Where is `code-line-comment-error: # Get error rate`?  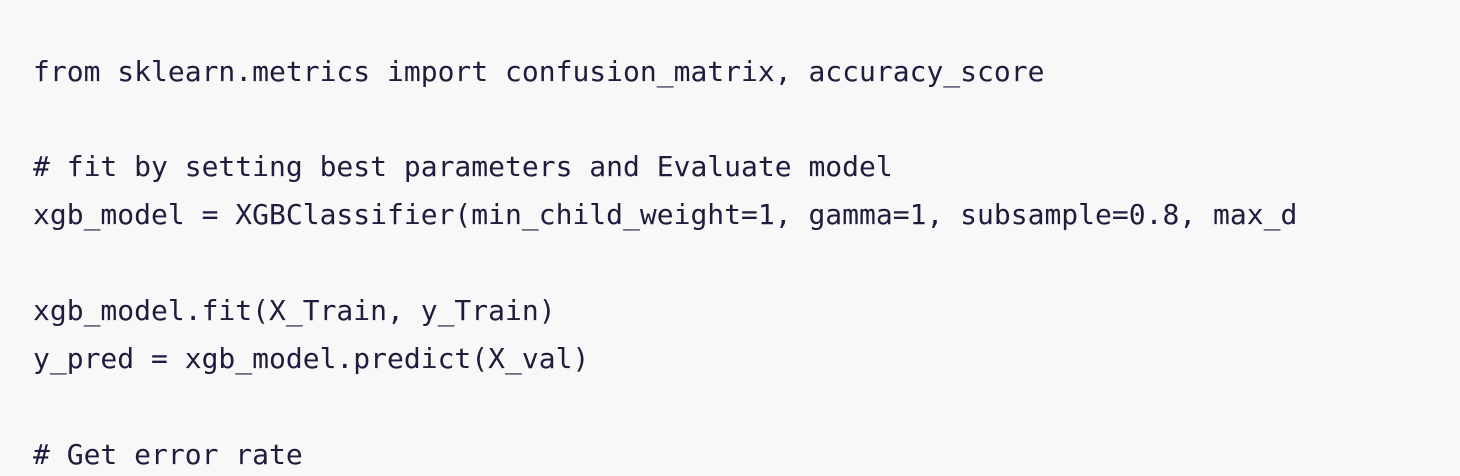
code-line-comment-error: # Get error rate is located at coordinates (168, 454).